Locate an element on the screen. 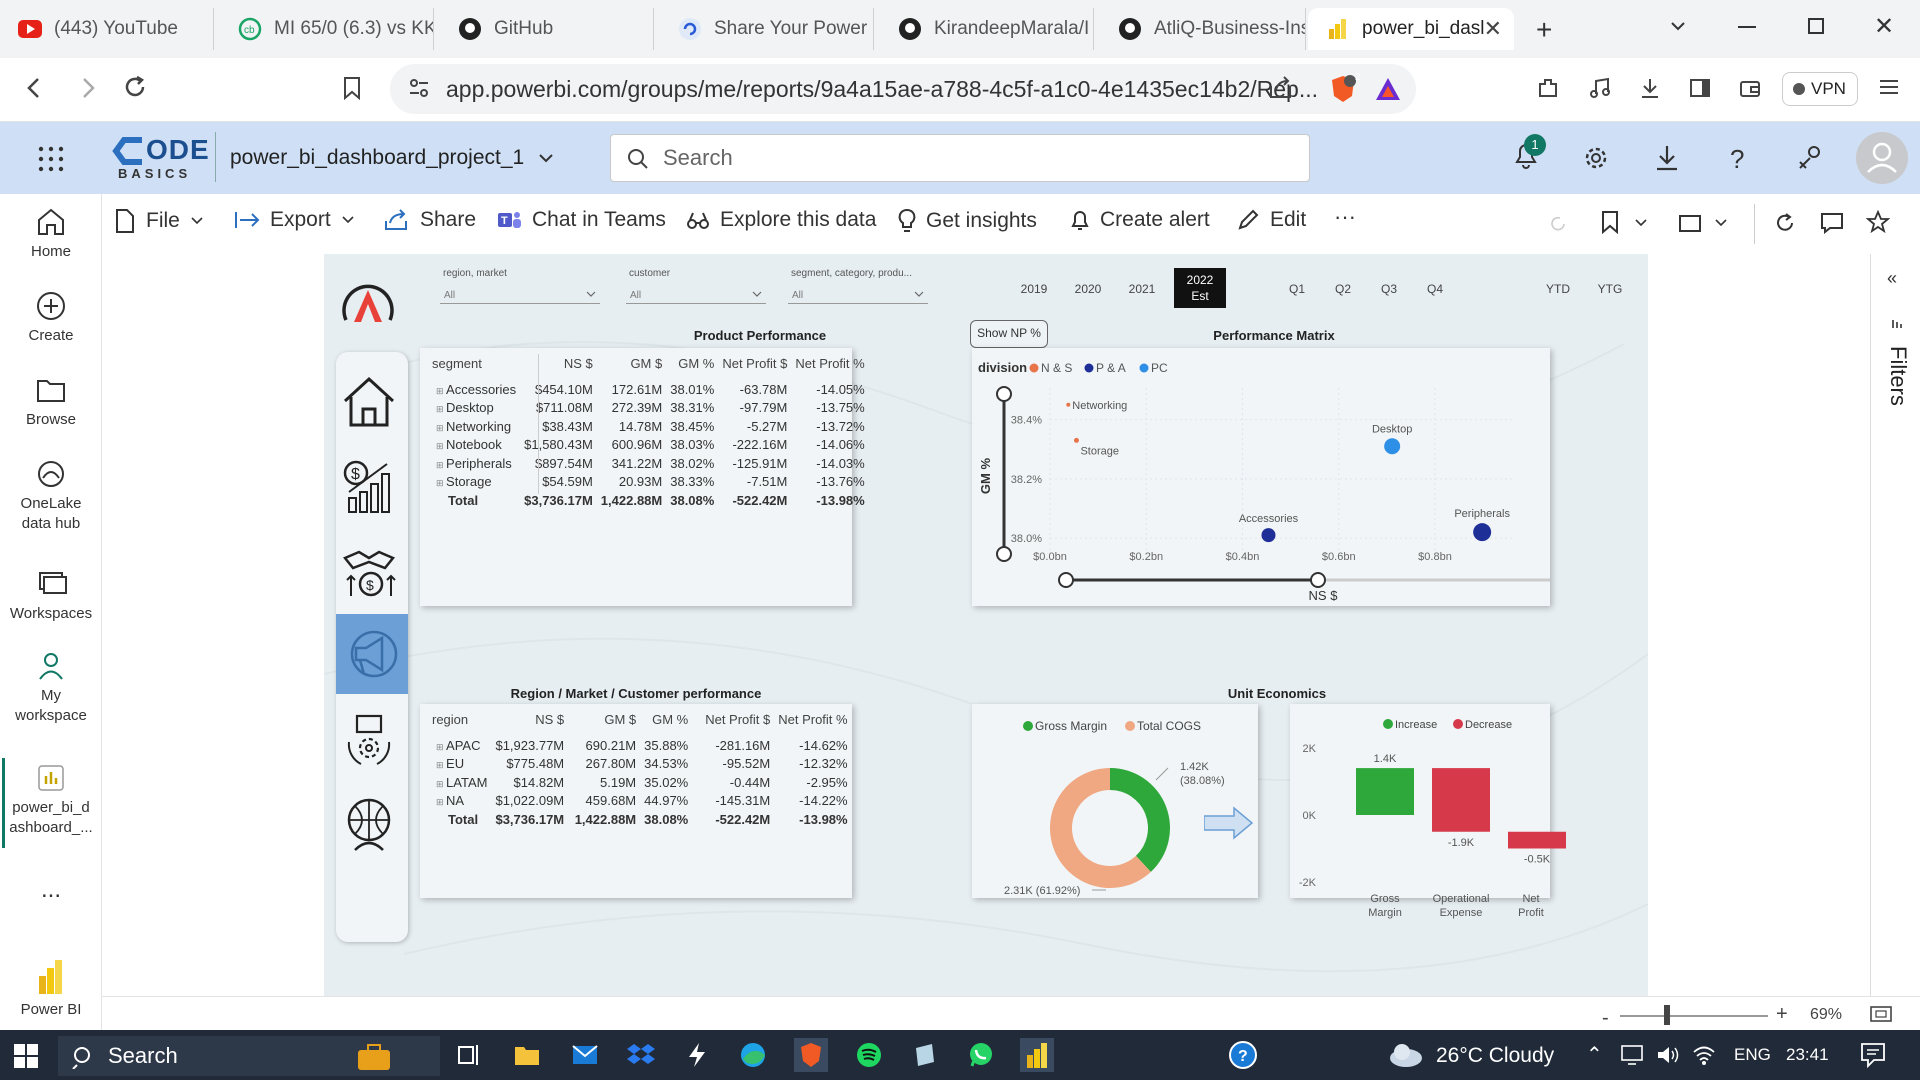 This screenshot has width=1920, height=1080. share-button: Share is located at coordinates (430, 220).